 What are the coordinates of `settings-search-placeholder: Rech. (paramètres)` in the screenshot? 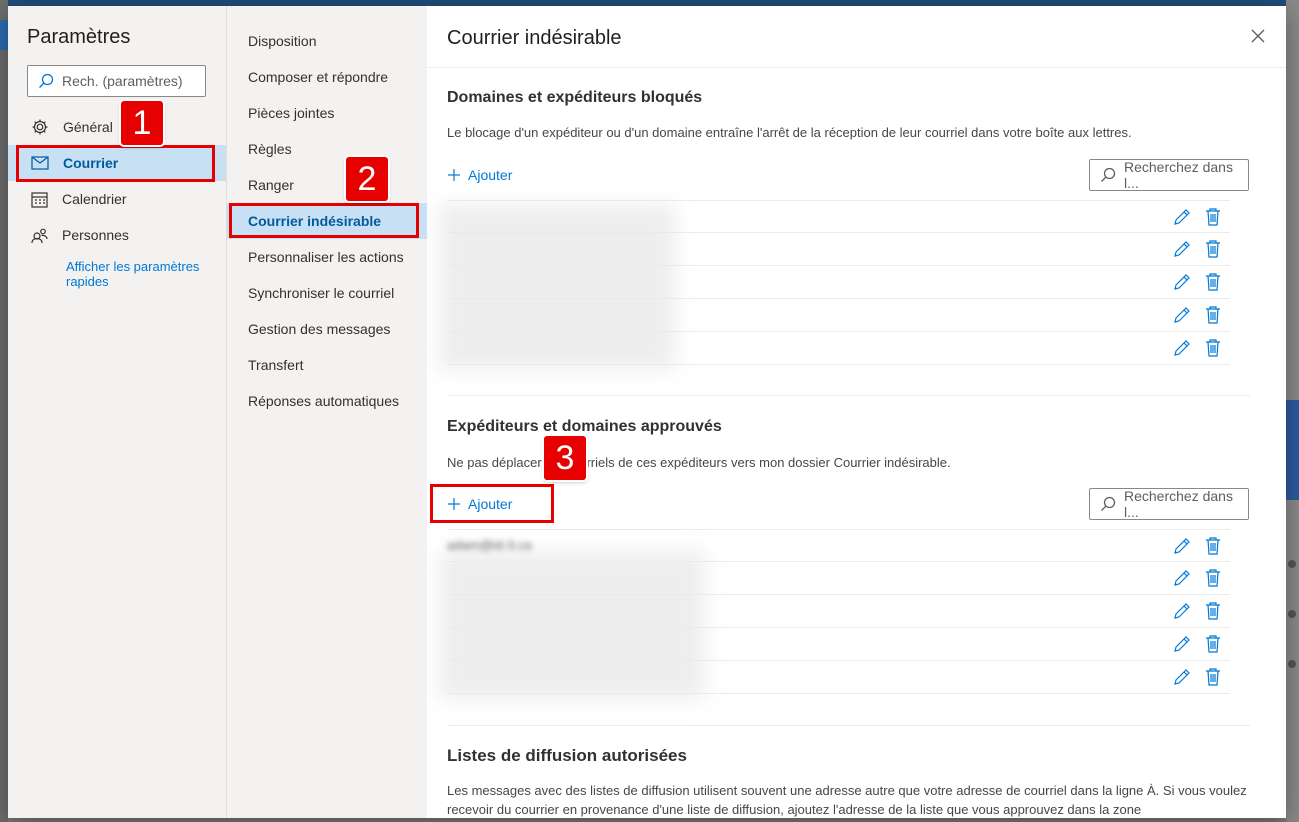 It's located at (122, 81).